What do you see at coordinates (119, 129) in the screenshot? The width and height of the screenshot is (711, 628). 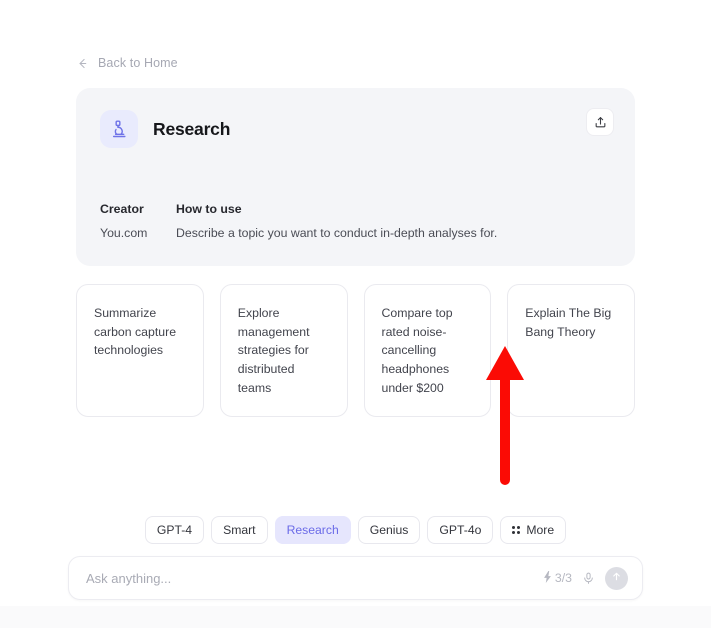 I see `microscope-icon` at bounding box center [119, 129].